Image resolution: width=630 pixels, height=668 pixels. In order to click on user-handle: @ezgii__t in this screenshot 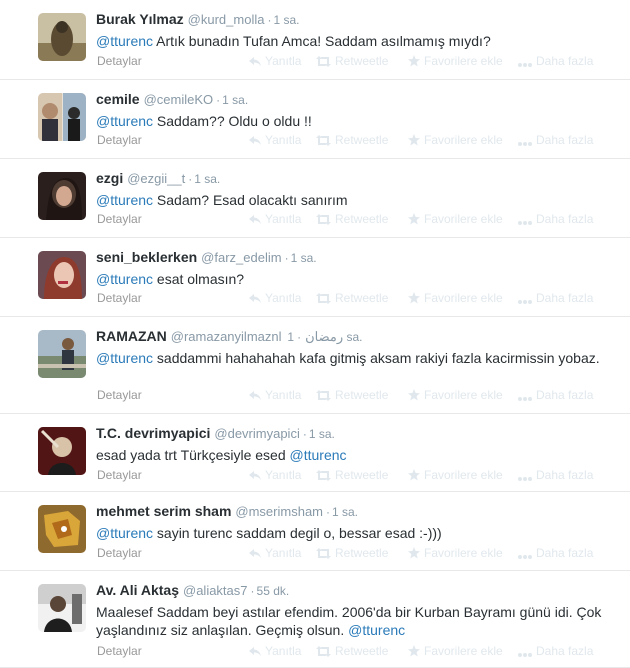, I will do `click(156, 178)`.